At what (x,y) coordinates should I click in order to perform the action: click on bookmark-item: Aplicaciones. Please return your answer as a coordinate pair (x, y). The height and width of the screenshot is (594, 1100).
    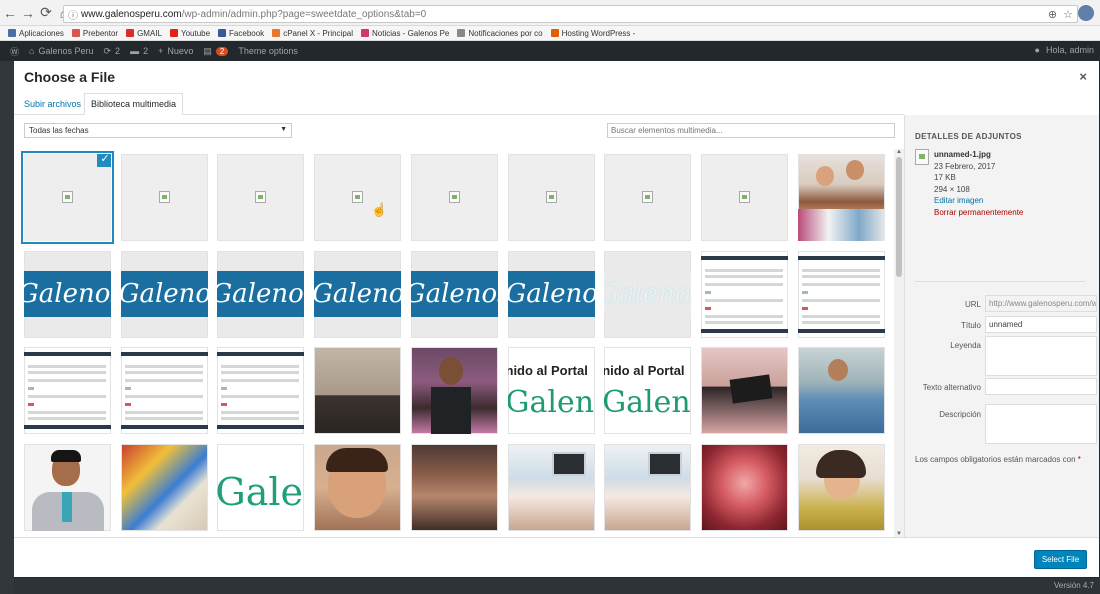
    Looking at the image, I should click on (36, 33).